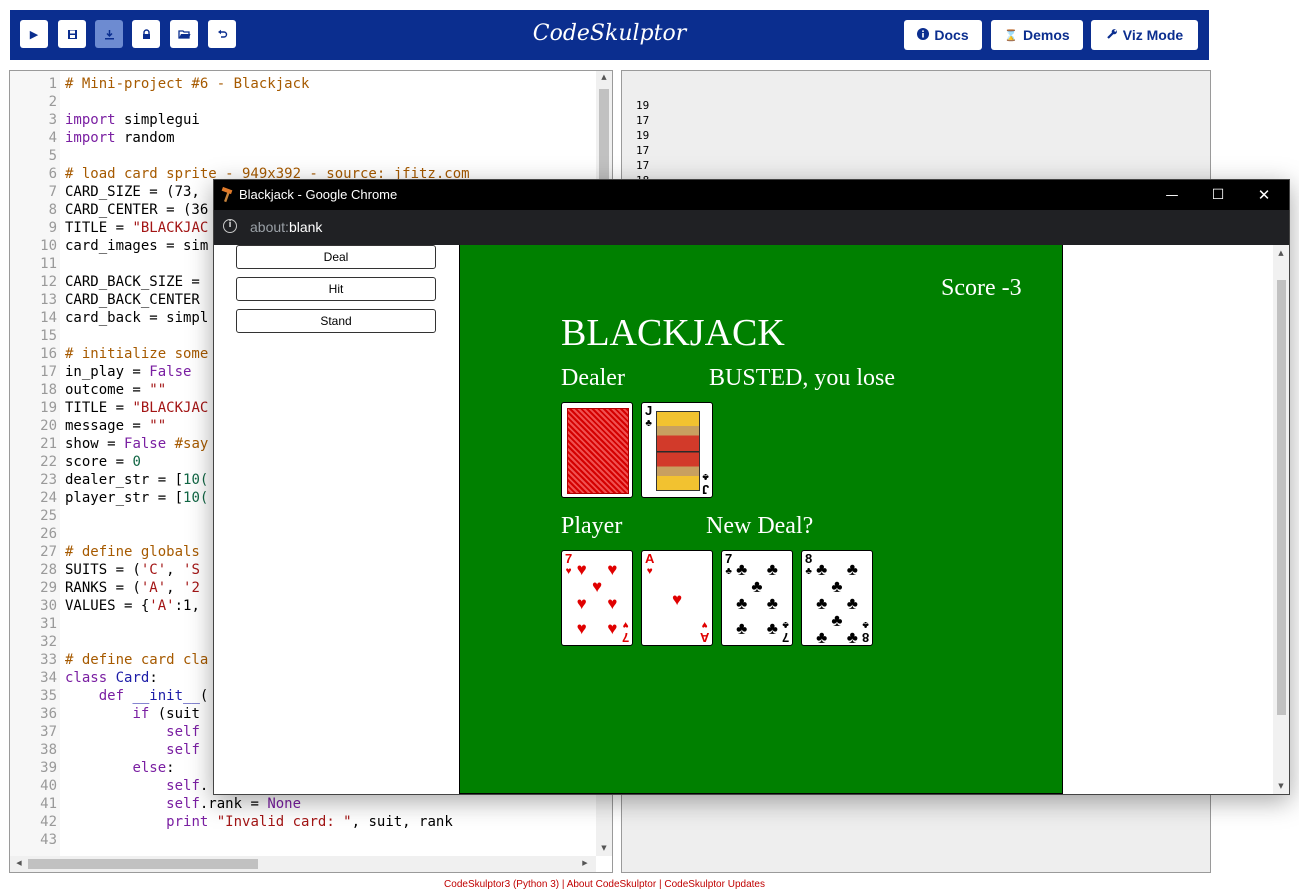 The image size is (1299, 890). Describe the element at coordinates (48, 786) in the screenshot. I see `line-number: 40` at that location.